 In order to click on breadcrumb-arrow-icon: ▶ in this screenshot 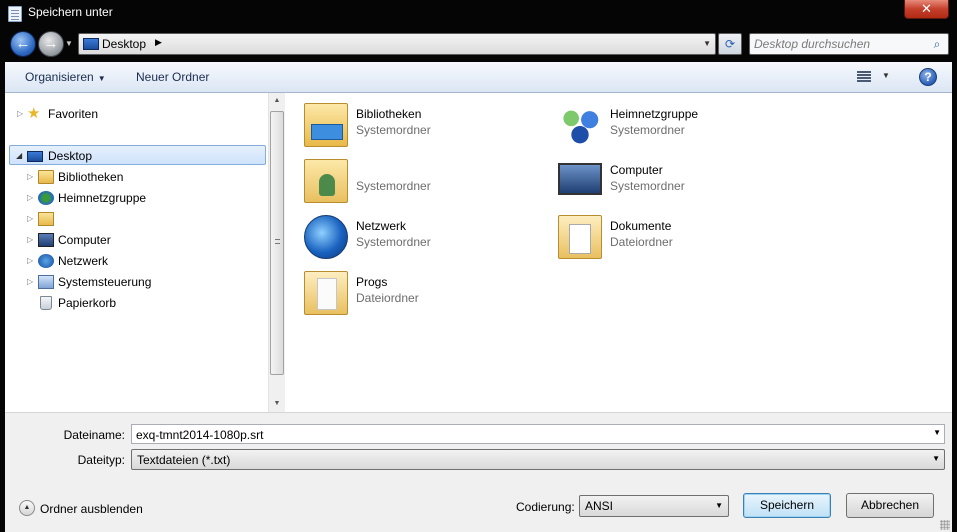, I will do `click(158, 42)`.